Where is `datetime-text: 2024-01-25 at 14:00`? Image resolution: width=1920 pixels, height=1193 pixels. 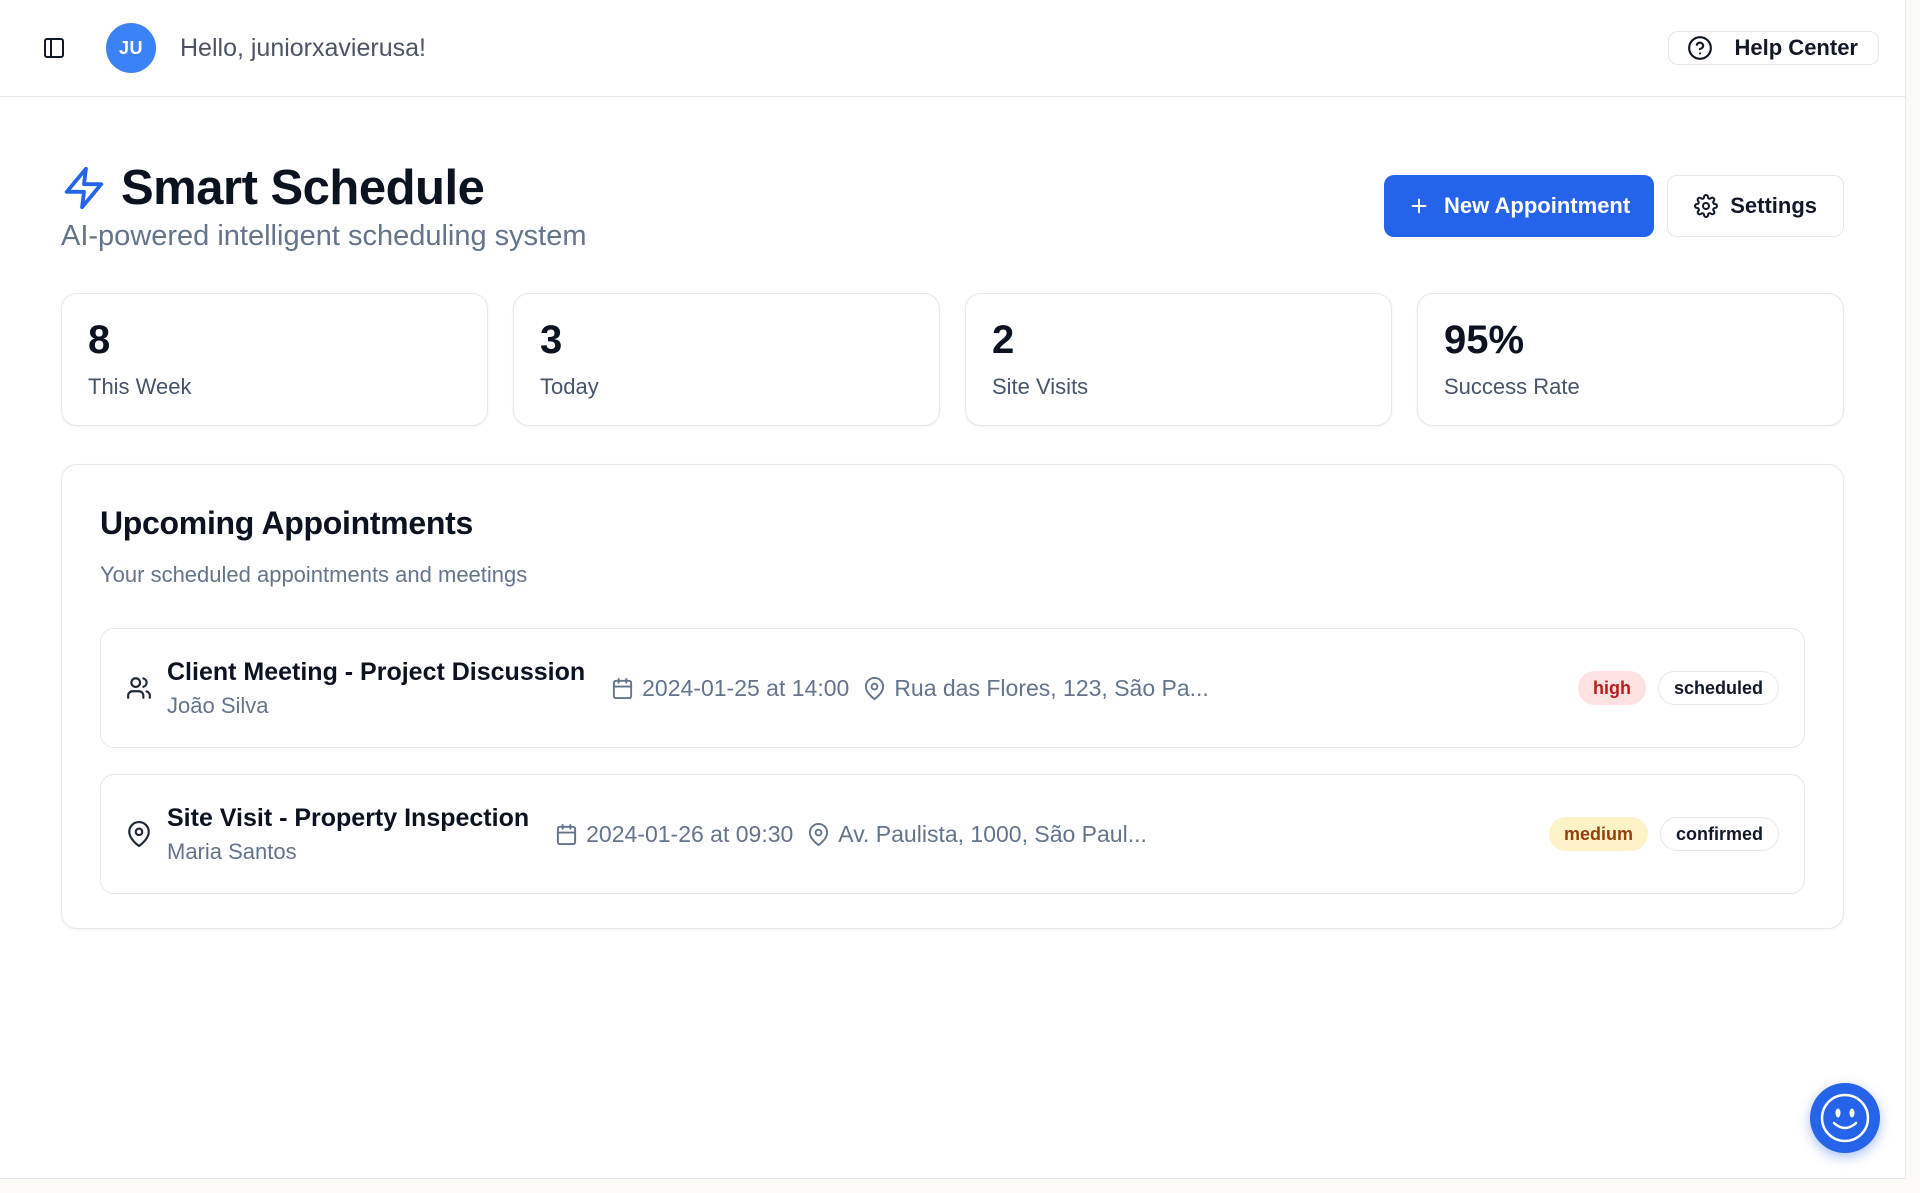
datetime-text: 2024-01-25 at 14:00 is located at coordinates (746, 687).